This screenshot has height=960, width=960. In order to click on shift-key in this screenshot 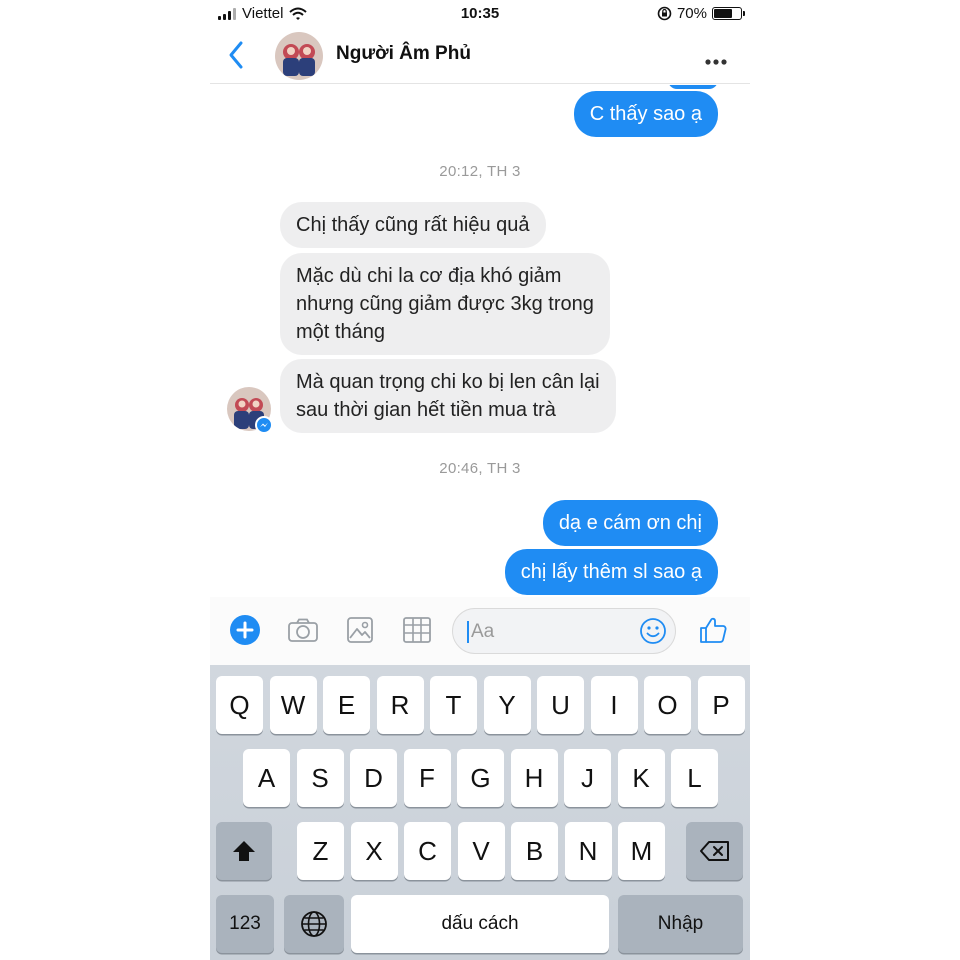, I will do `click(244, 851)`.